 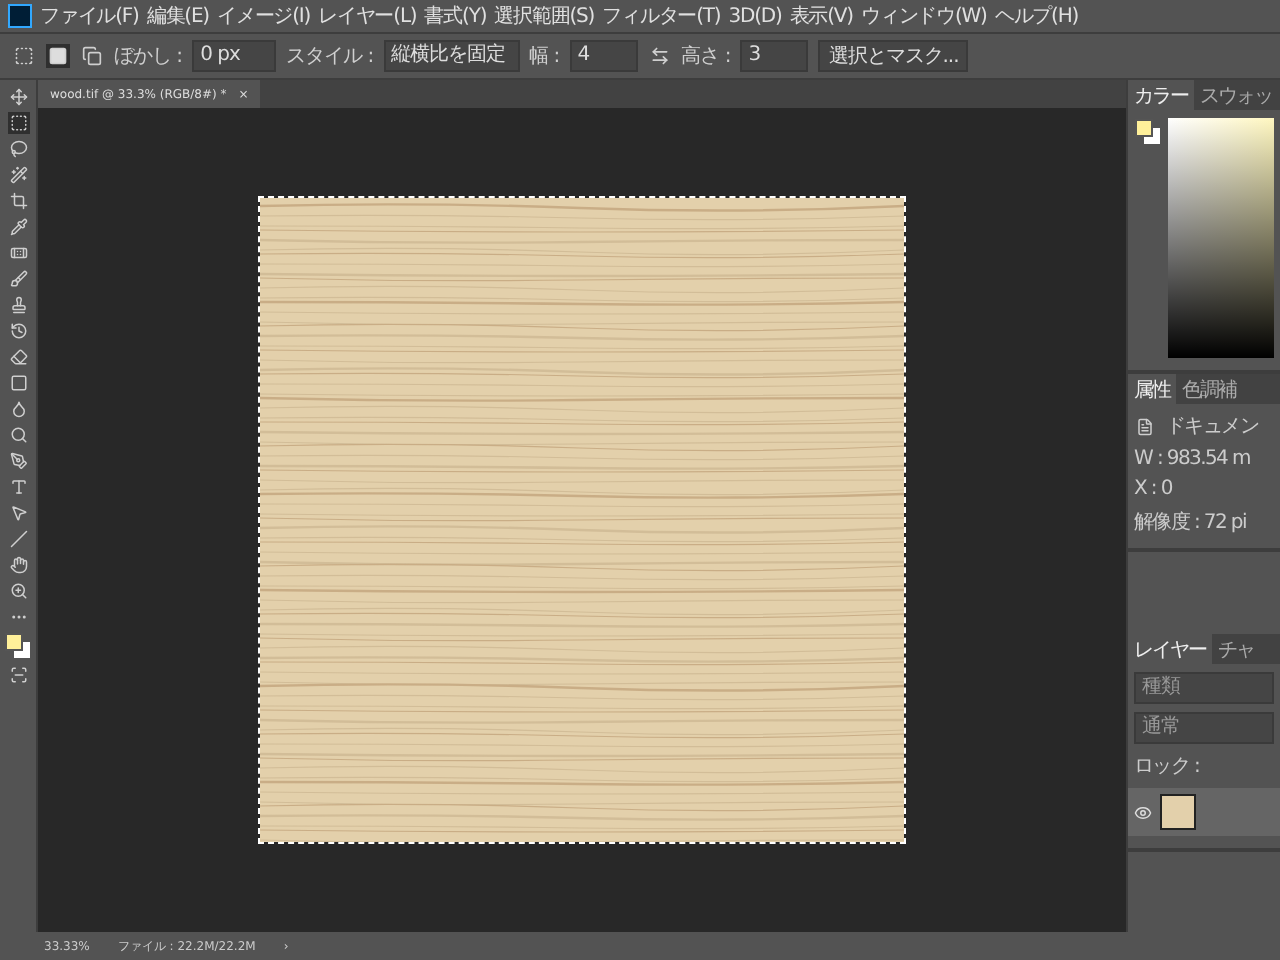 What do you see at coordinates (18, 461) in the screenshot?
I see `pen-icon` at bounding box center [18, 461].